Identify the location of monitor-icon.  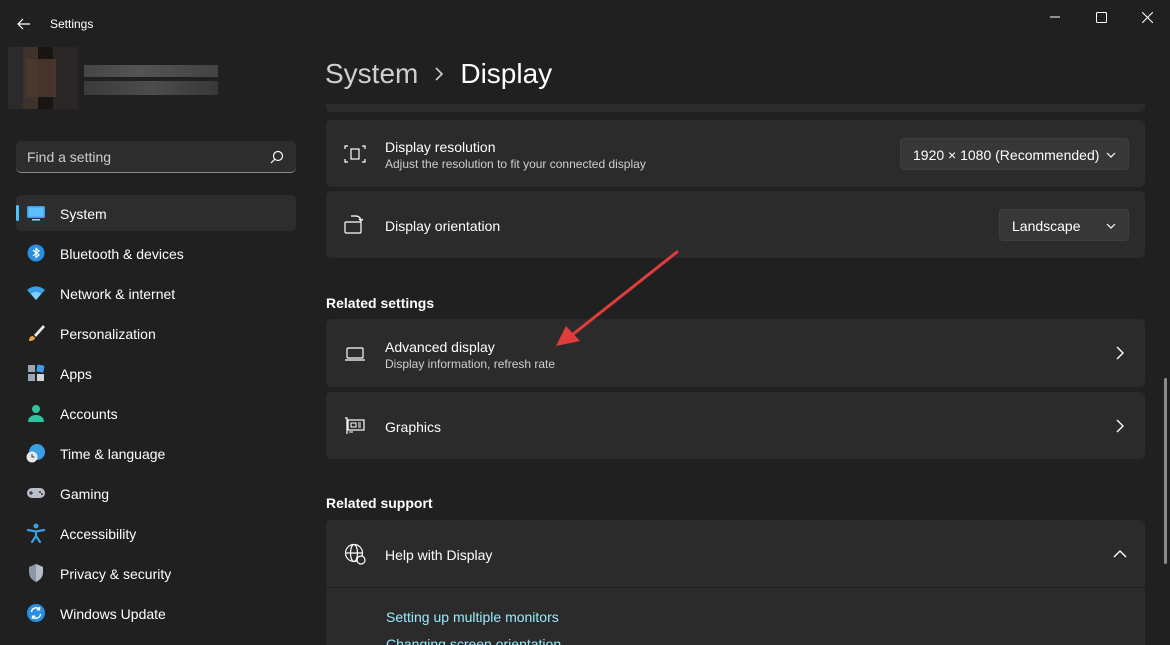
(36, 213).